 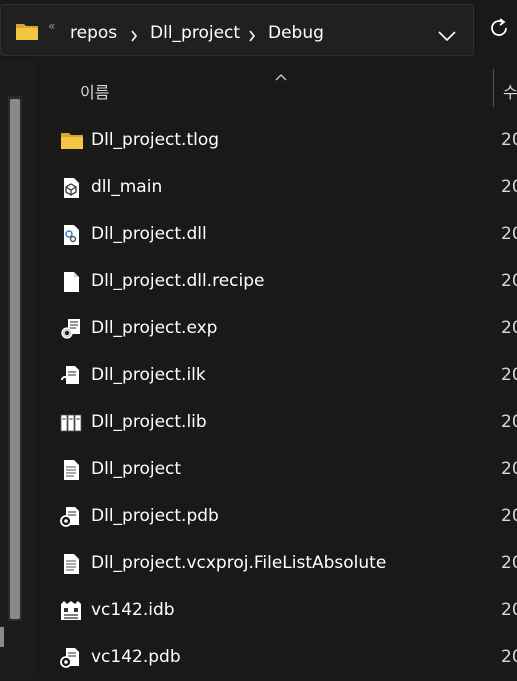 I want to click on file-name: dll_main, so click(x=127, y=187).